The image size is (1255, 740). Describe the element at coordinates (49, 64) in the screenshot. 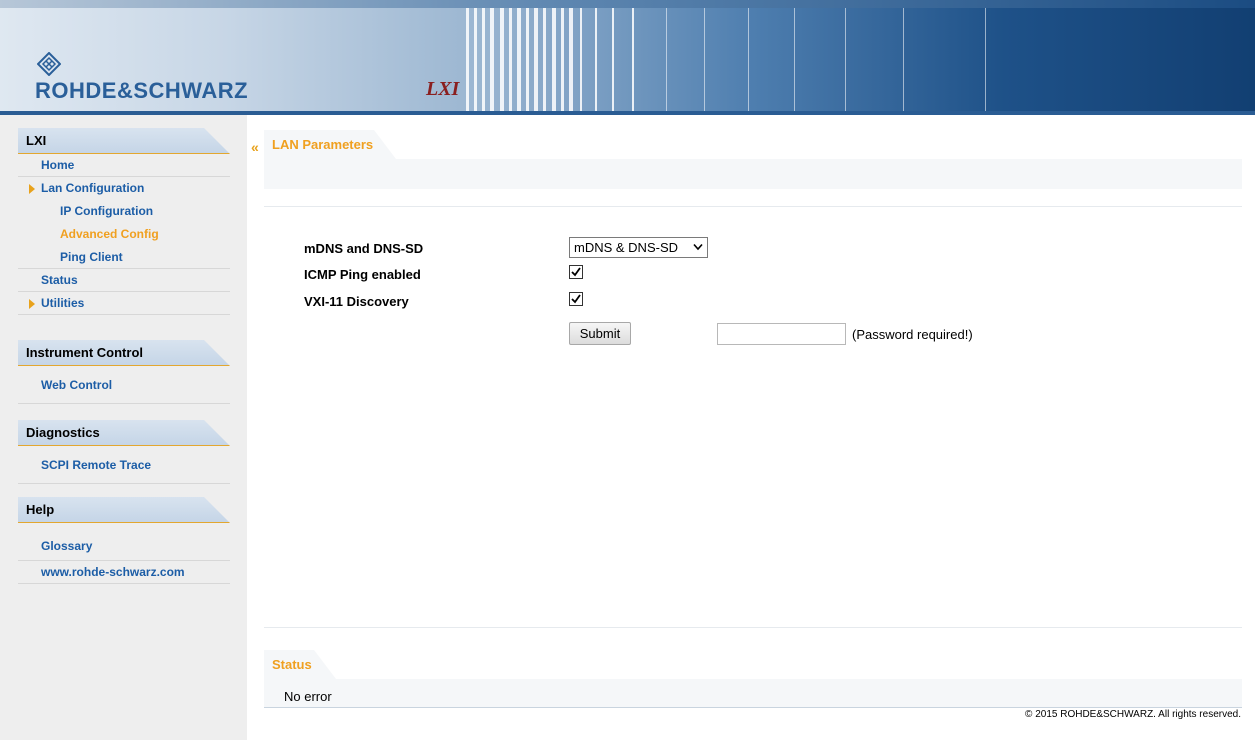

I see `rohde-schwarz-diamond-icon` at that location.